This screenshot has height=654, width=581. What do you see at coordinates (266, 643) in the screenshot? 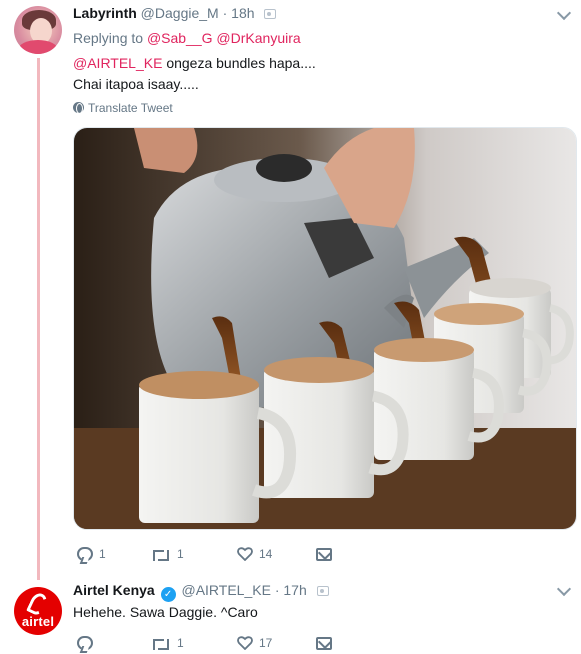
I see `like-count: 17` at bounding box center [266, 643].